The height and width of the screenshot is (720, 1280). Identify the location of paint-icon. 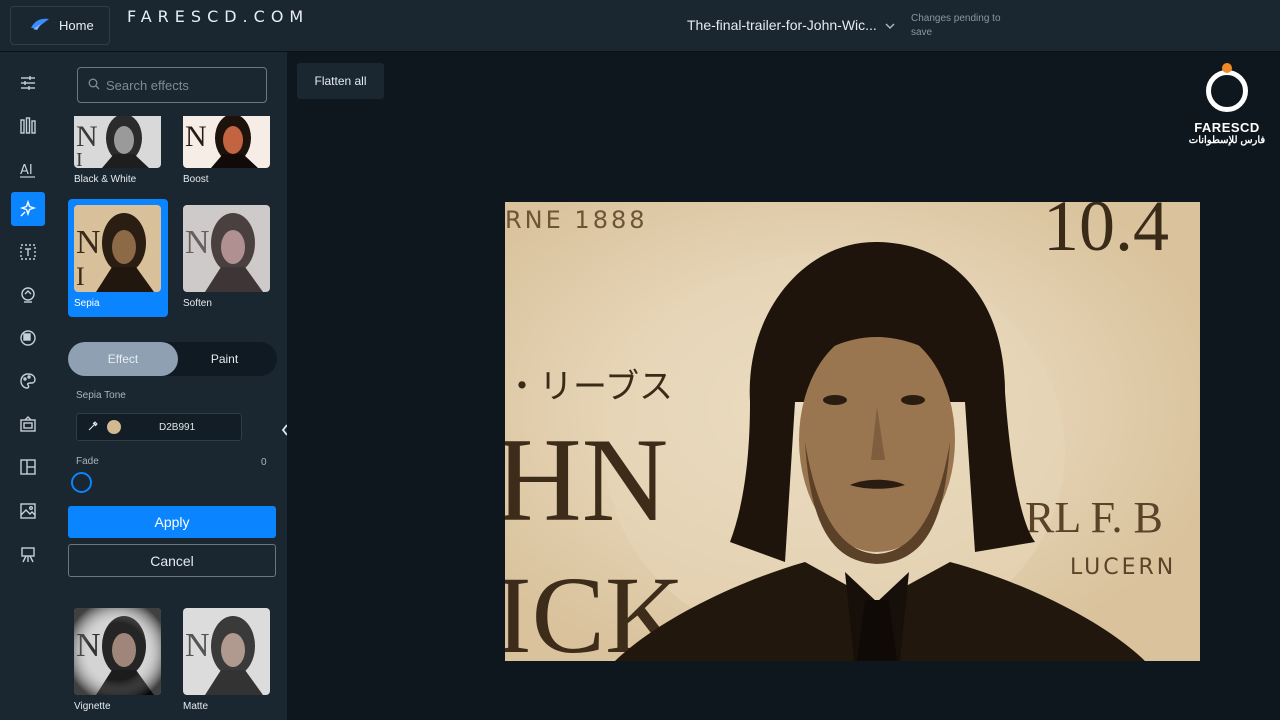
(28, 381).